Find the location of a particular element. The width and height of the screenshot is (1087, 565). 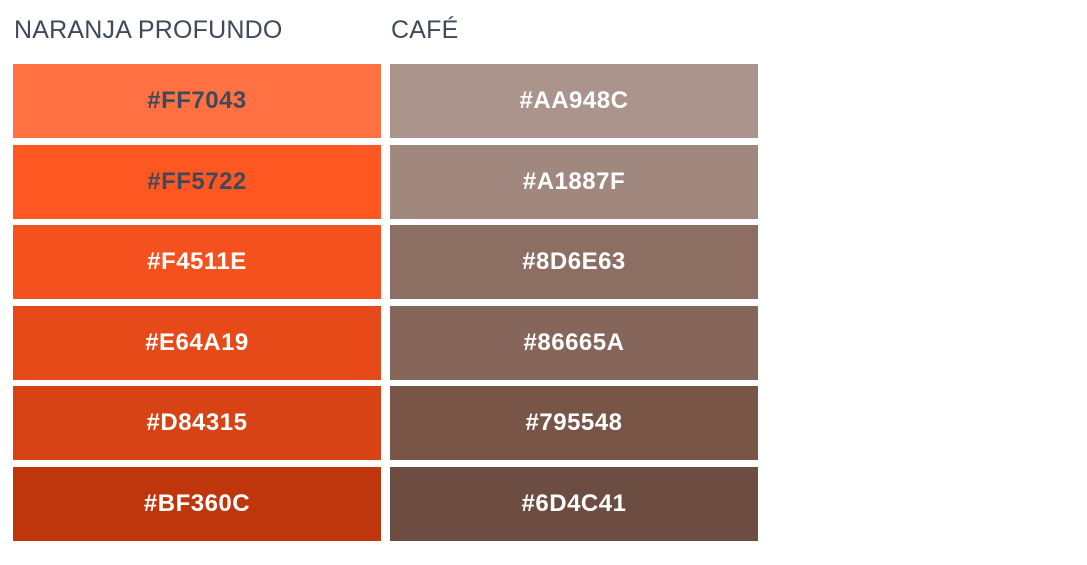

hex-code-label: #A1887F is located at coordinates (574, 181).